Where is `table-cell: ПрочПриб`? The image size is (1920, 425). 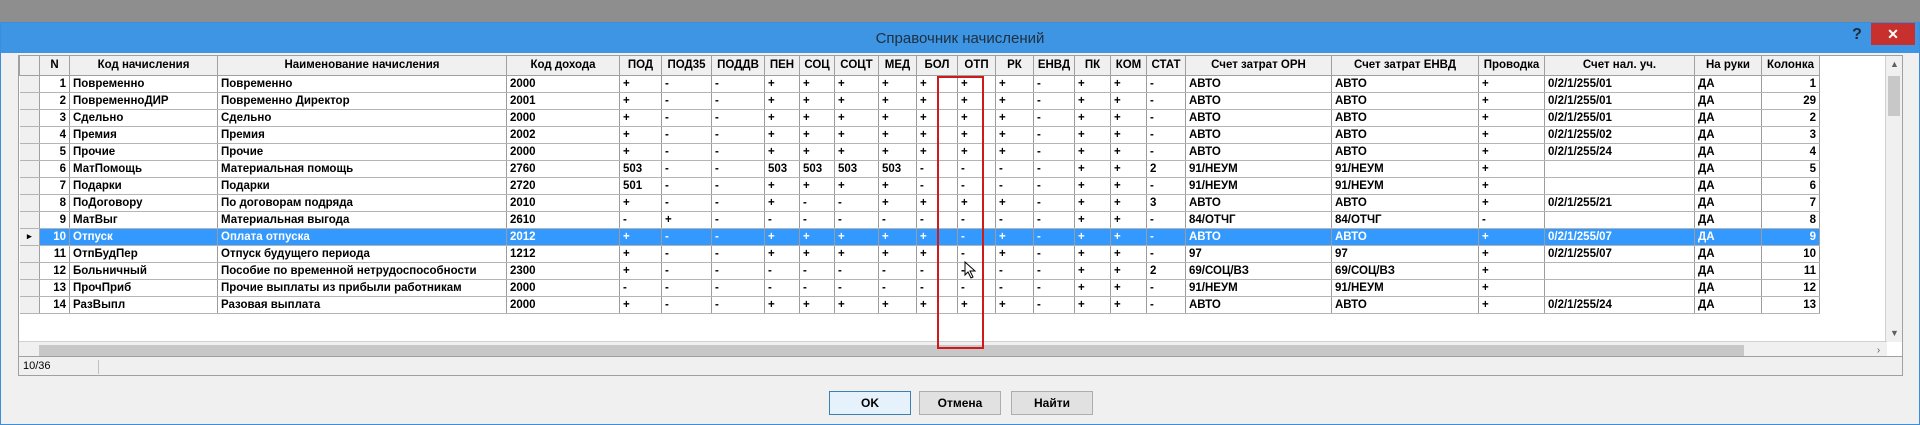
table-cell: ПрочПриб is located at coordinates (143, 288).